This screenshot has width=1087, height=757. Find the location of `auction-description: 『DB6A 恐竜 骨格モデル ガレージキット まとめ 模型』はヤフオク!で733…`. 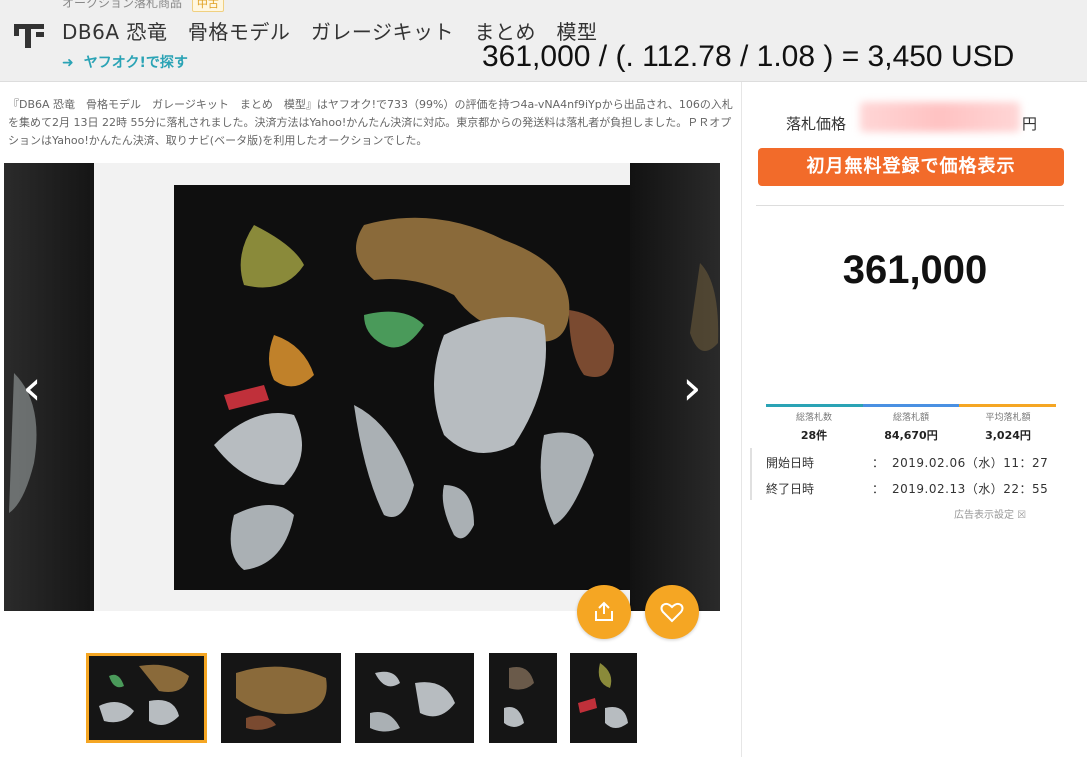

auction-description: 『DB6A 恐竜 骨格モデル ガレージキット まとめ 模型』はヤフオク!で733… is located at coordinates (370, 122).